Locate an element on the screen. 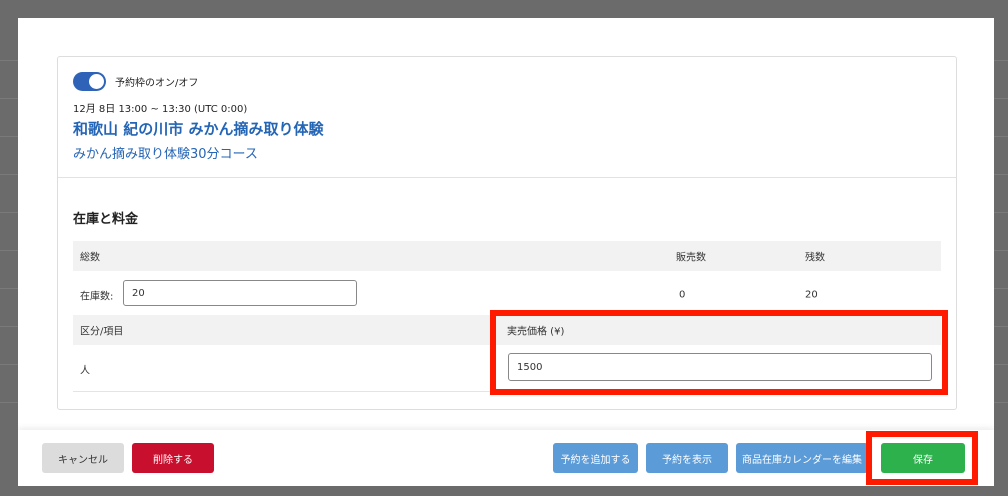 The image size is (1008, 496). availability-toggle-label: 予約枠のオン/オフ is located at coordinates (157, 83).